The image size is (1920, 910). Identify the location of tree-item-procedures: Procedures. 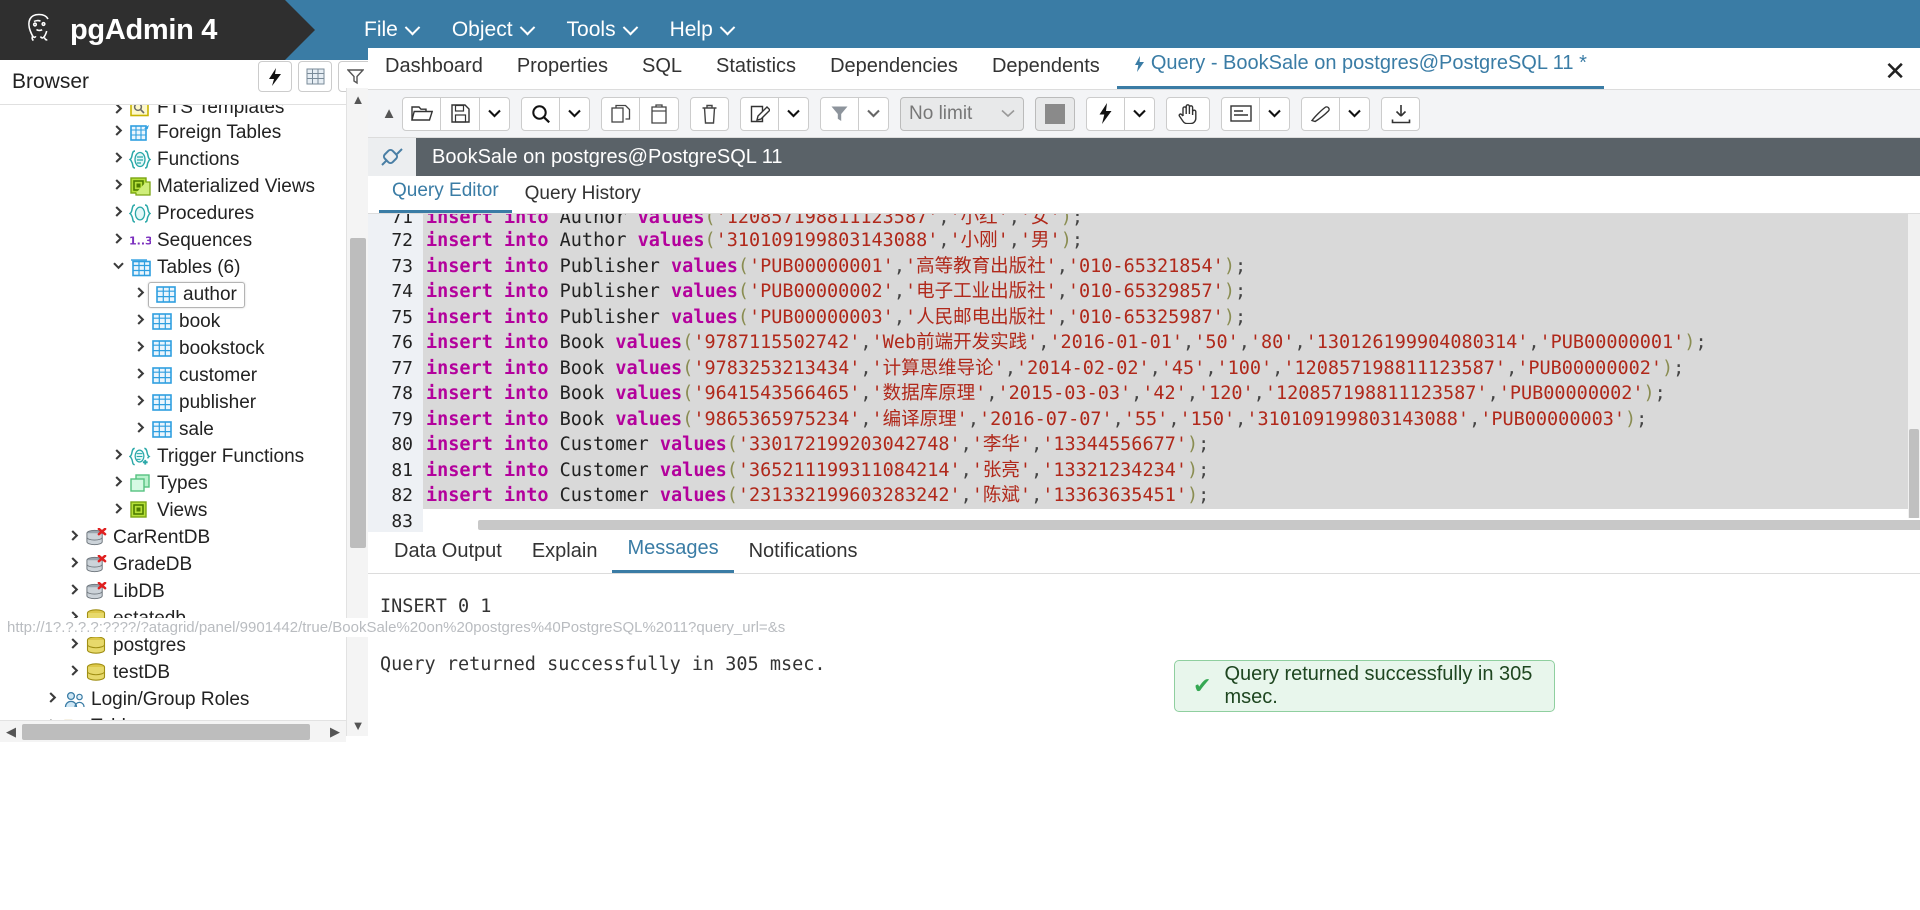
(172, 213).